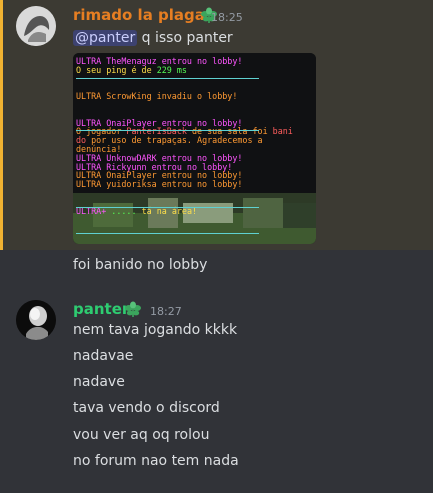 Image resolution: width=433 pixels, height=493 pixels. Describe the element at coordinates (155, 330) in the screenshot. I see `message-line: nem tava jogando kkkk` at that location.